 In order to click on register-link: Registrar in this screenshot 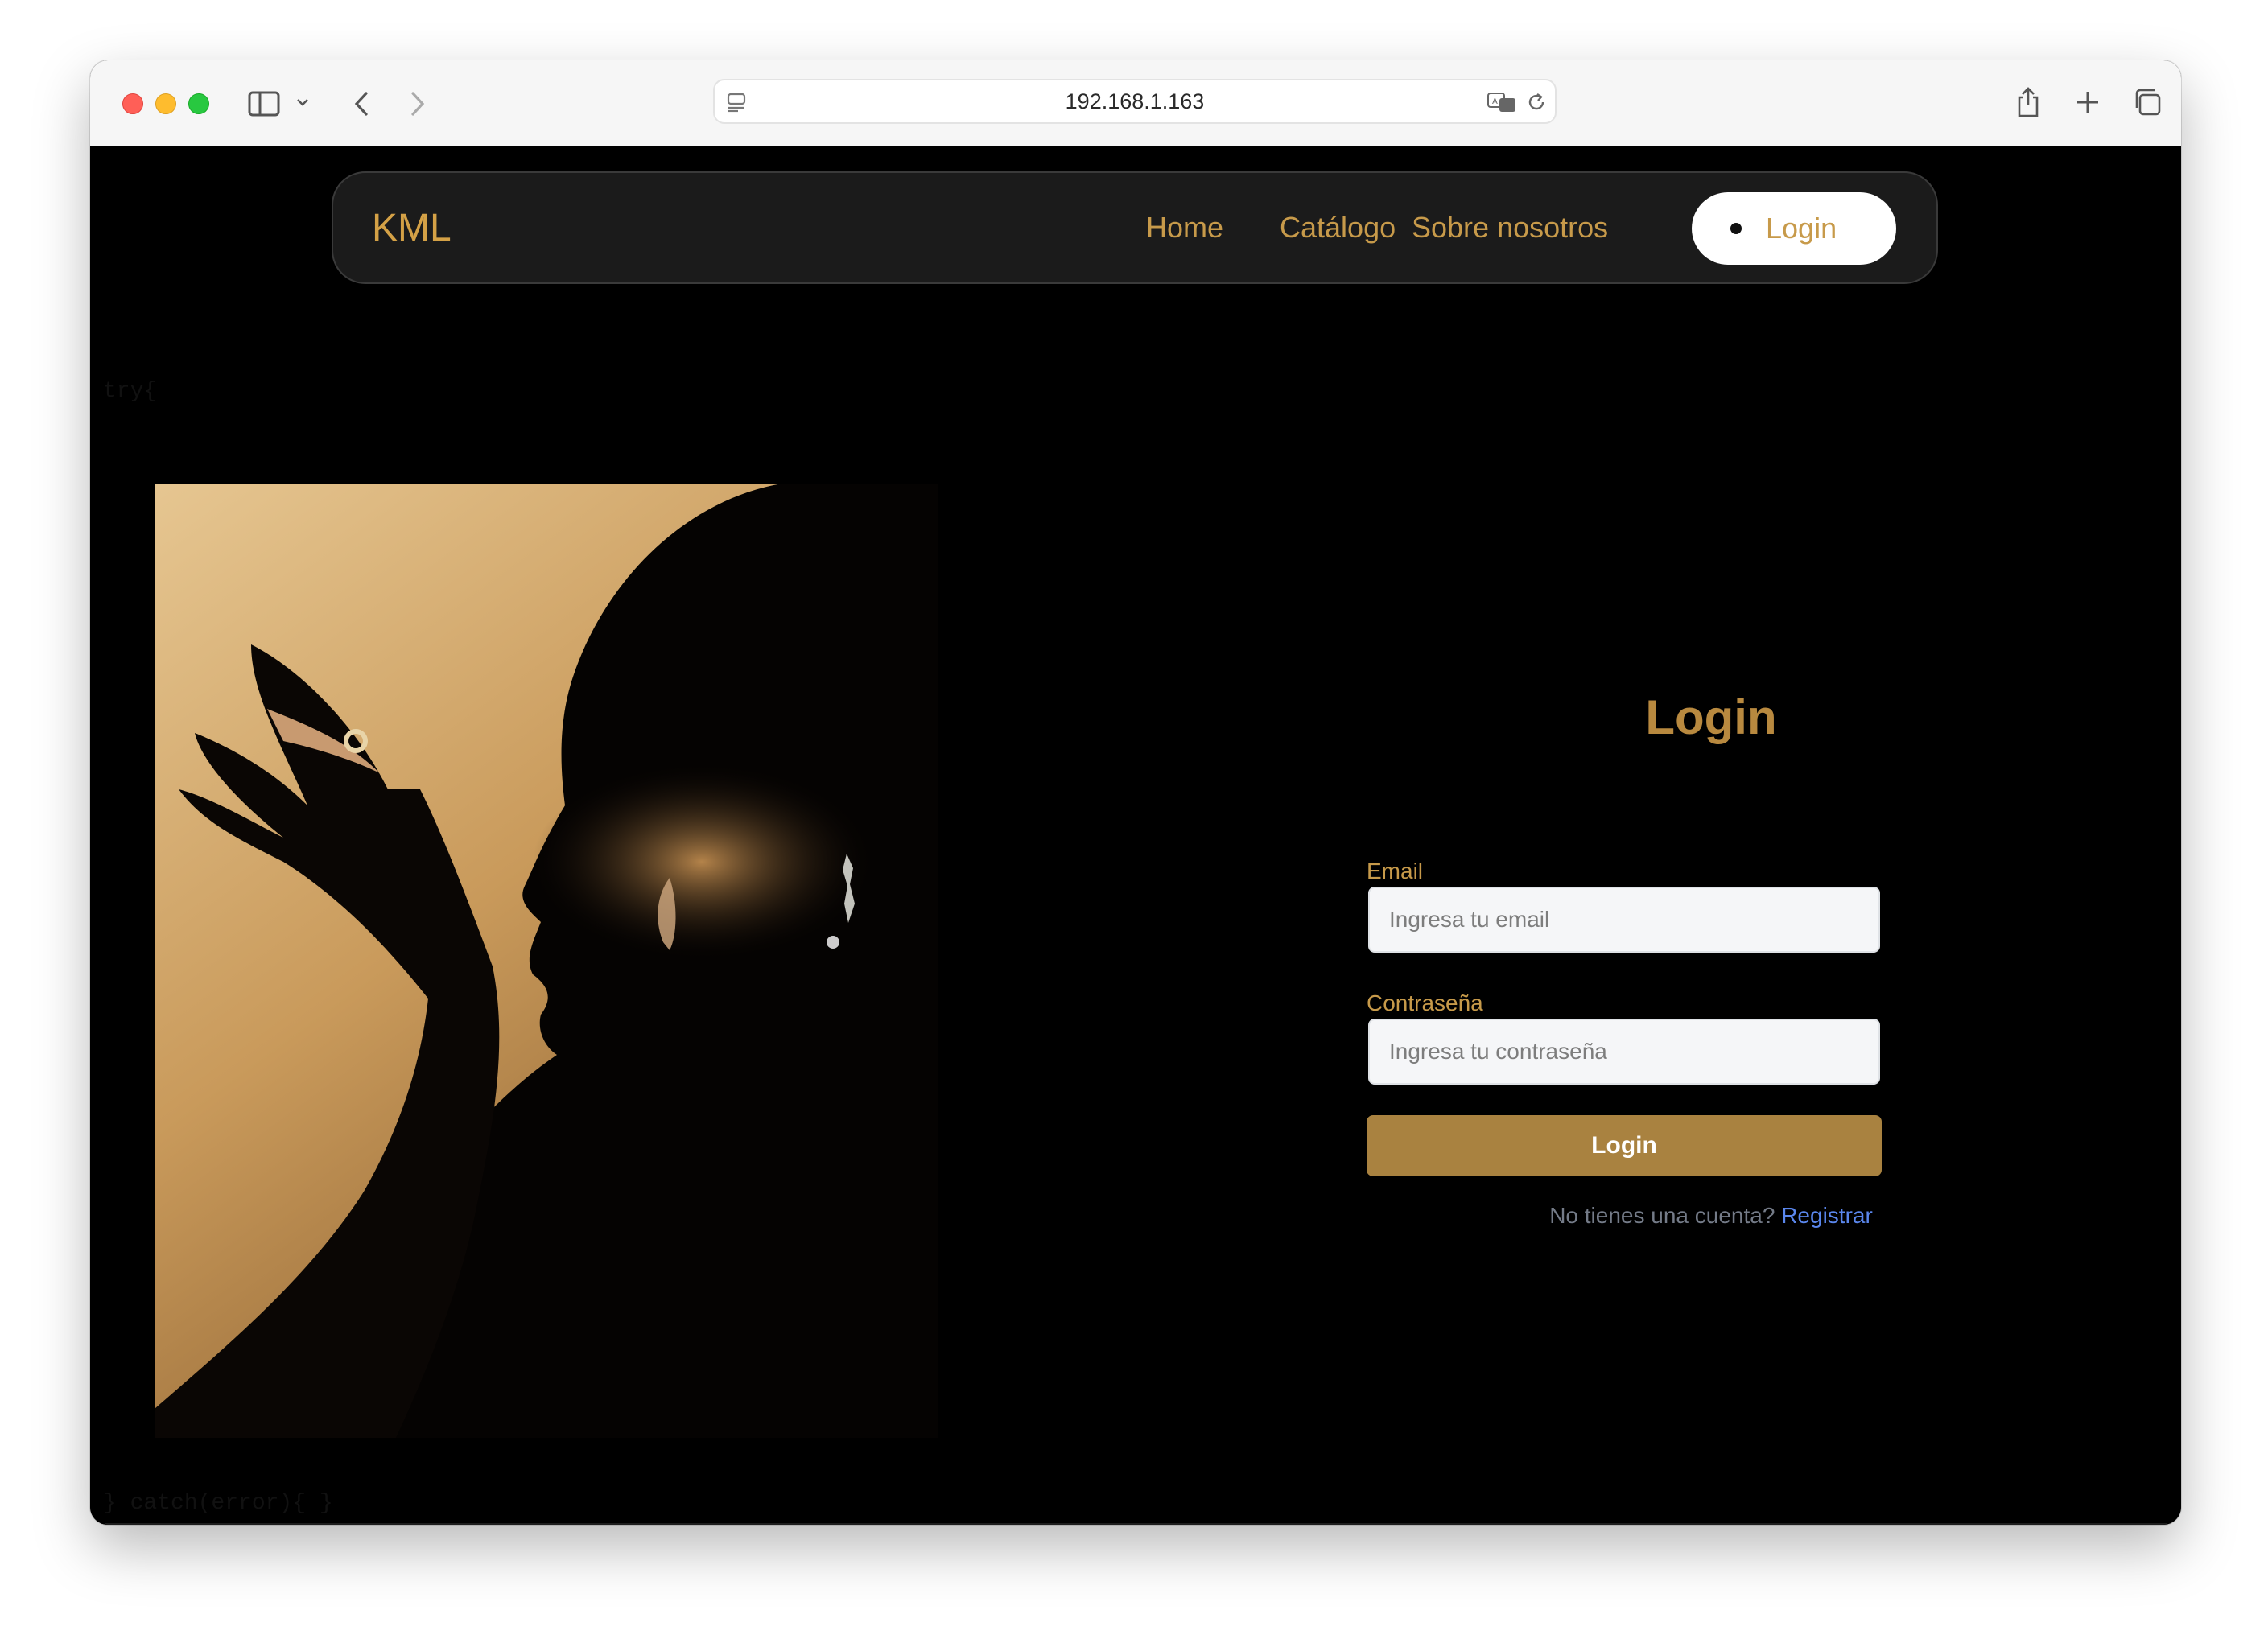, I will do `click(1827, 1215)`.